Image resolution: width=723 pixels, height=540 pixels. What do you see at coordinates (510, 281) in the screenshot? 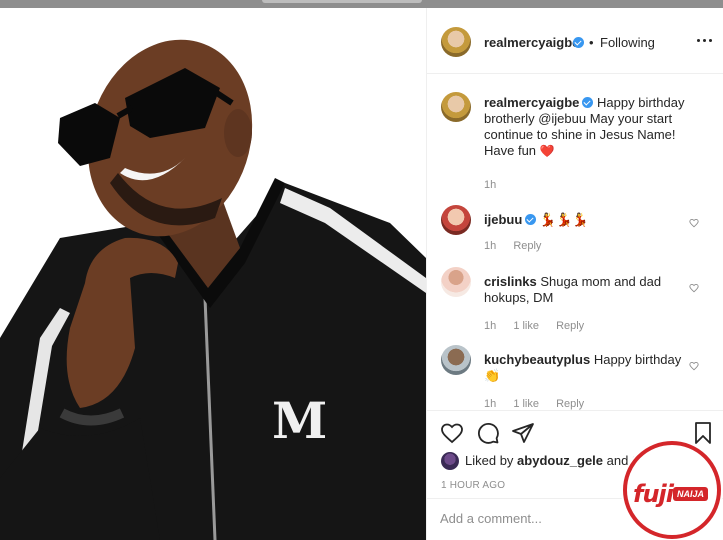
I see `comment-username: crislinks` at bounding box center [510, 281].